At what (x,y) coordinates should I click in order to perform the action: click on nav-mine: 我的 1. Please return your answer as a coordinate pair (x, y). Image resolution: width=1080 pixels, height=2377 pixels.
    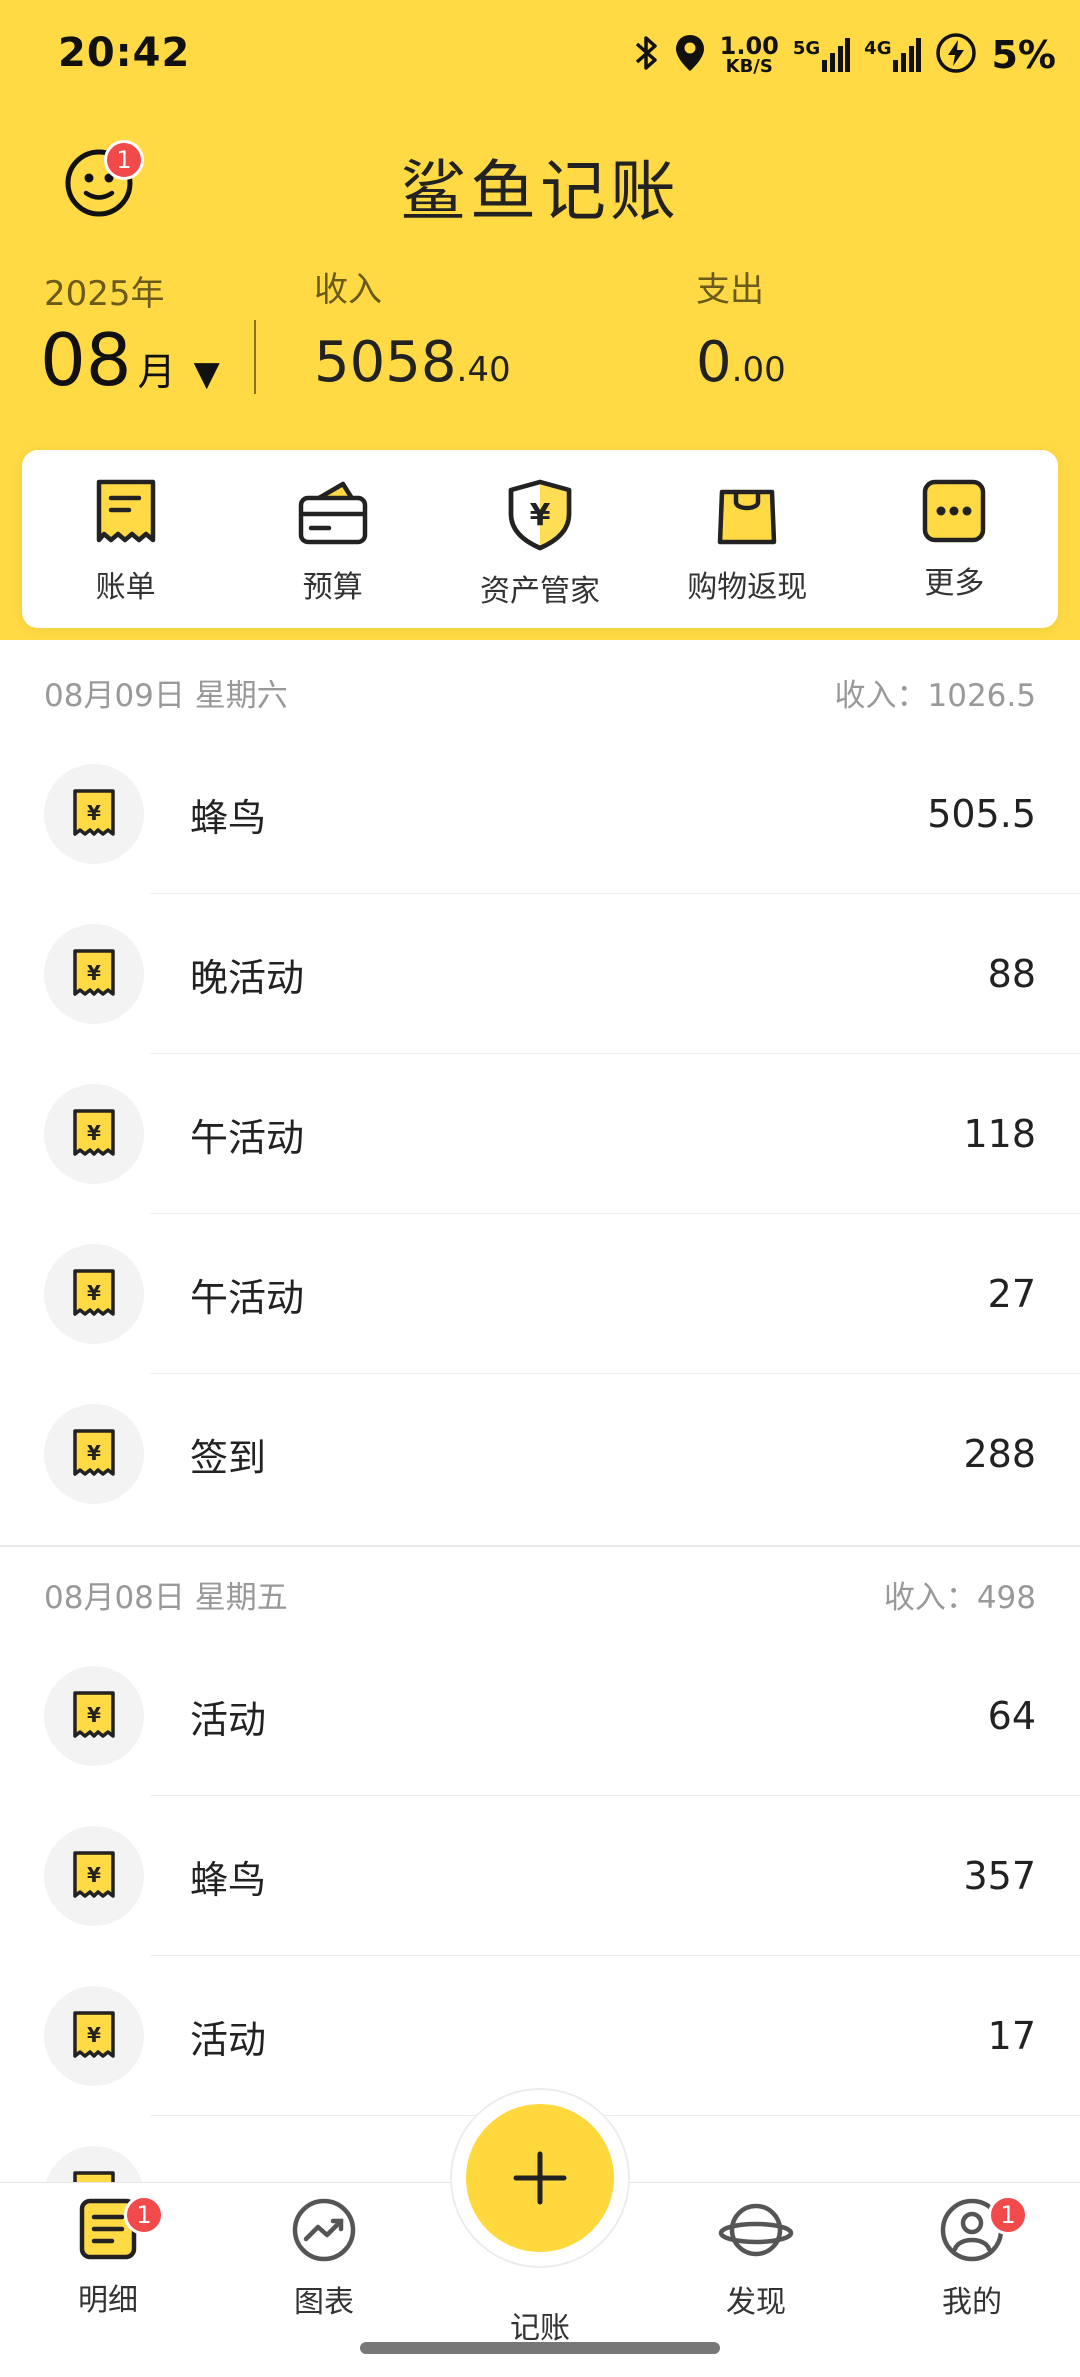
    Looking at the image, I should click on (972, 2258).